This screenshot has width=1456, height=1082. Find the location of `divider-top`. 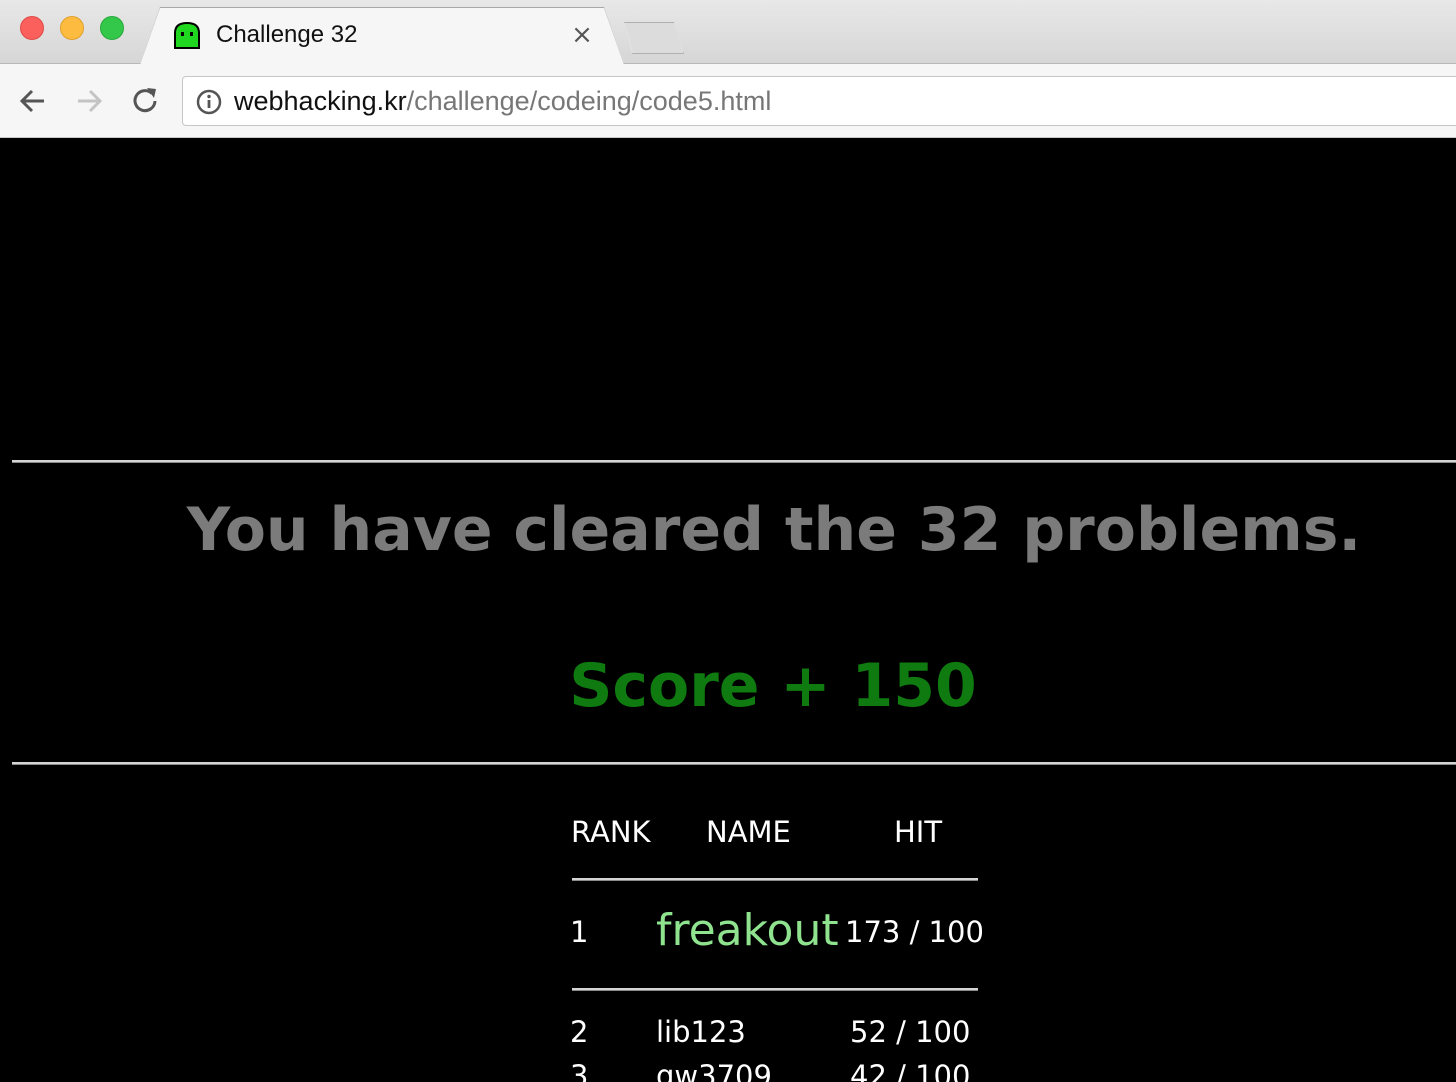

divider-top is located at coordinates (734, 461).